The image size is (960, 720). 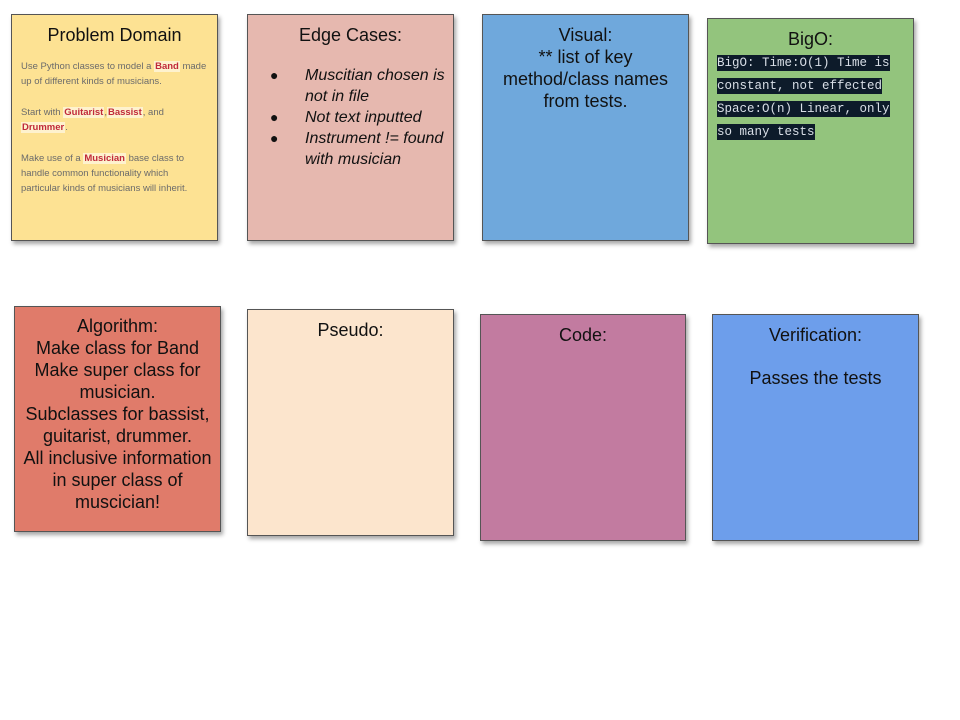 I want to click on algorithm-line: Make class for Band, so click(x=117, y=348).